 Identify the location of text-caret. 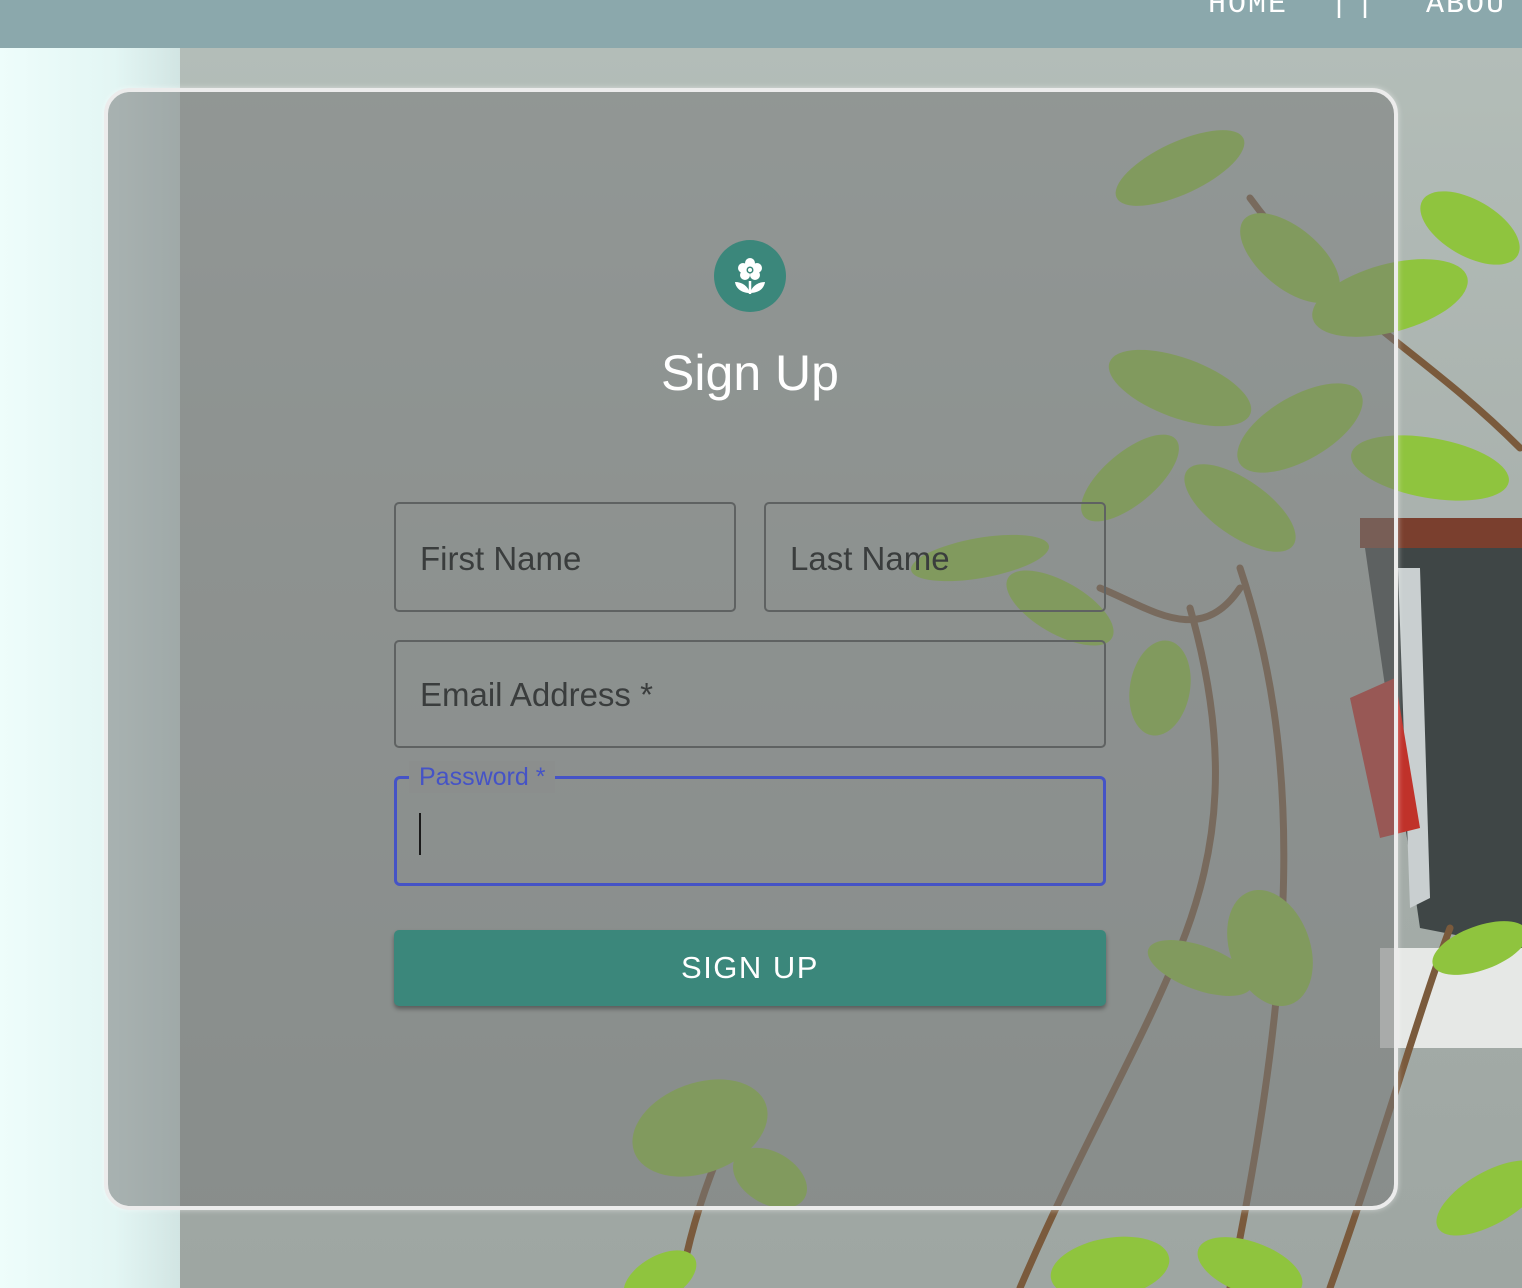
(420, 834).